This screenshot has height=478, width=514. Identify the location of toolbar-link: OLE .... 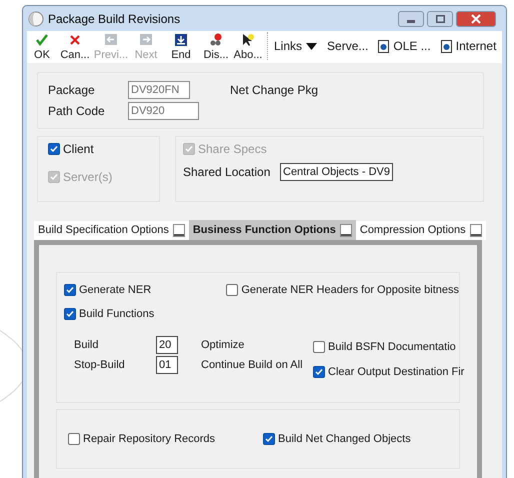
(404, 46).